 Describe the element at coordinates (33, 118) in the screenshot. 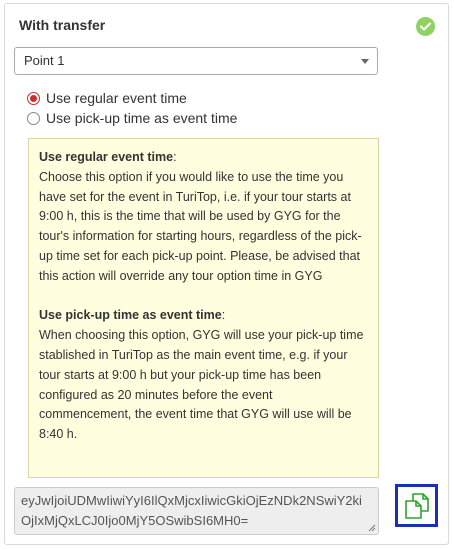

I see `radio-button-unchecked` at that location.